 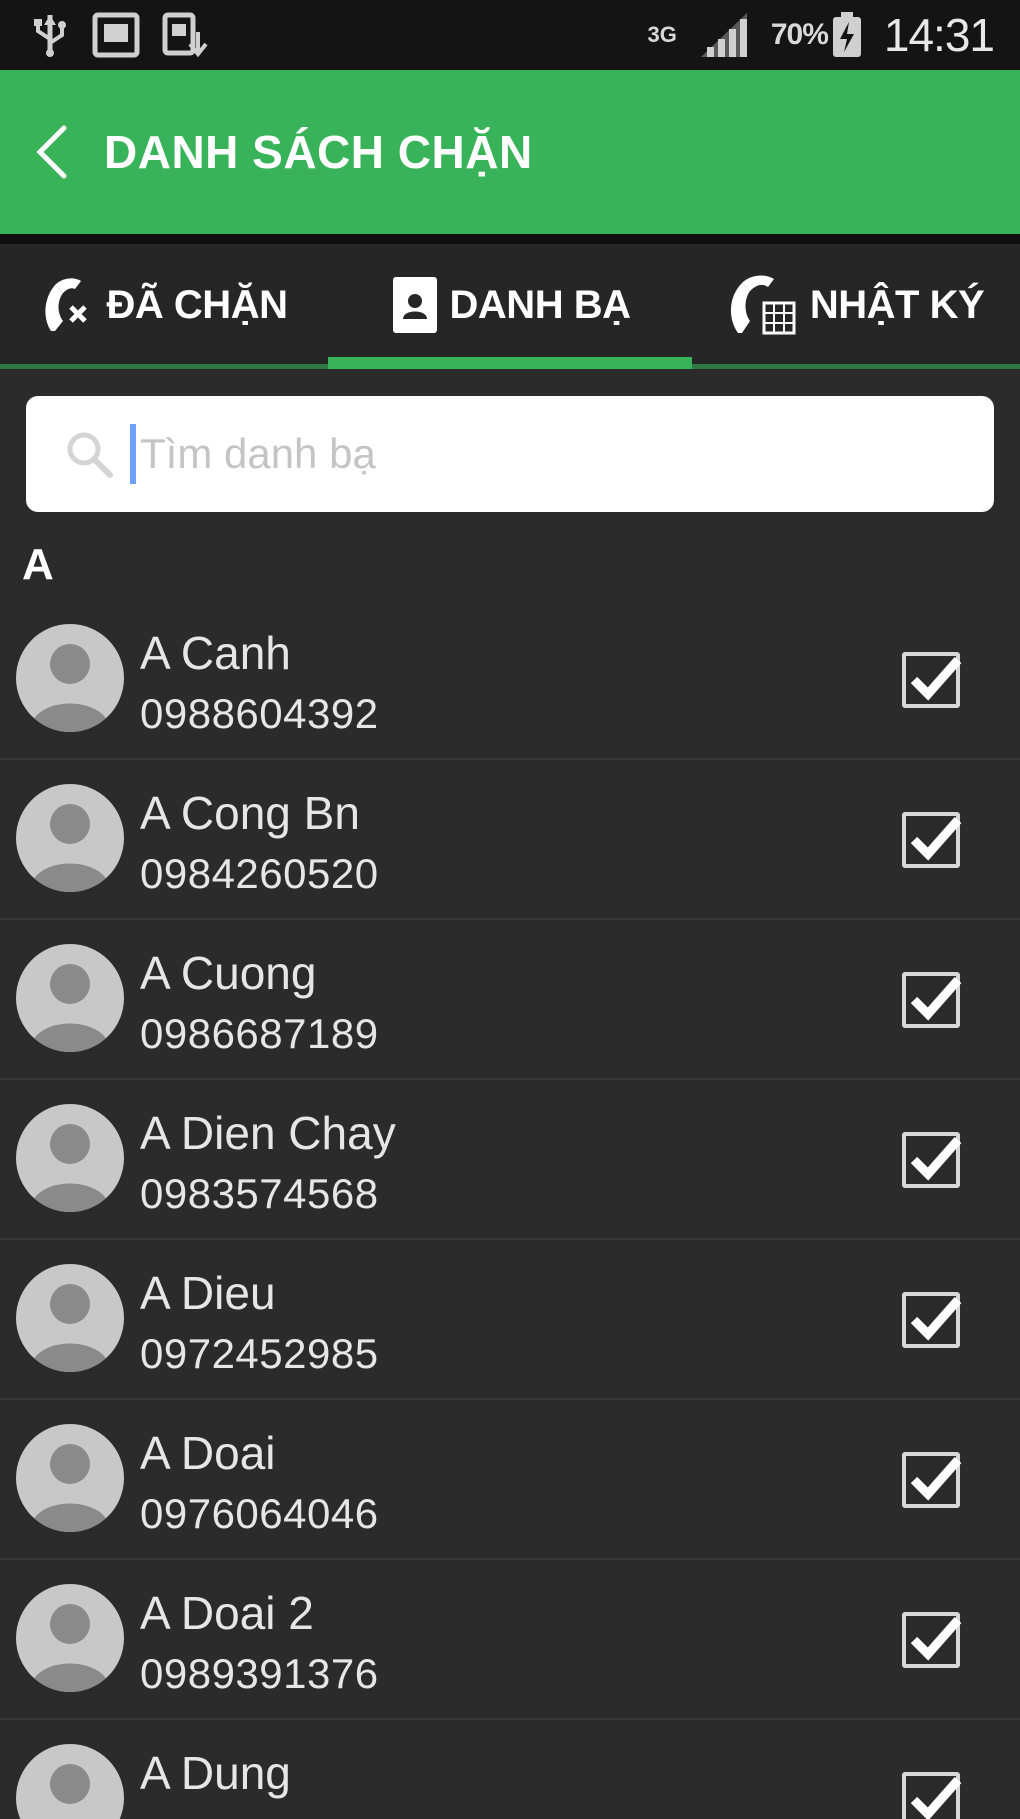 I want to click on clock: 14:31, so click(x=939, y=35).